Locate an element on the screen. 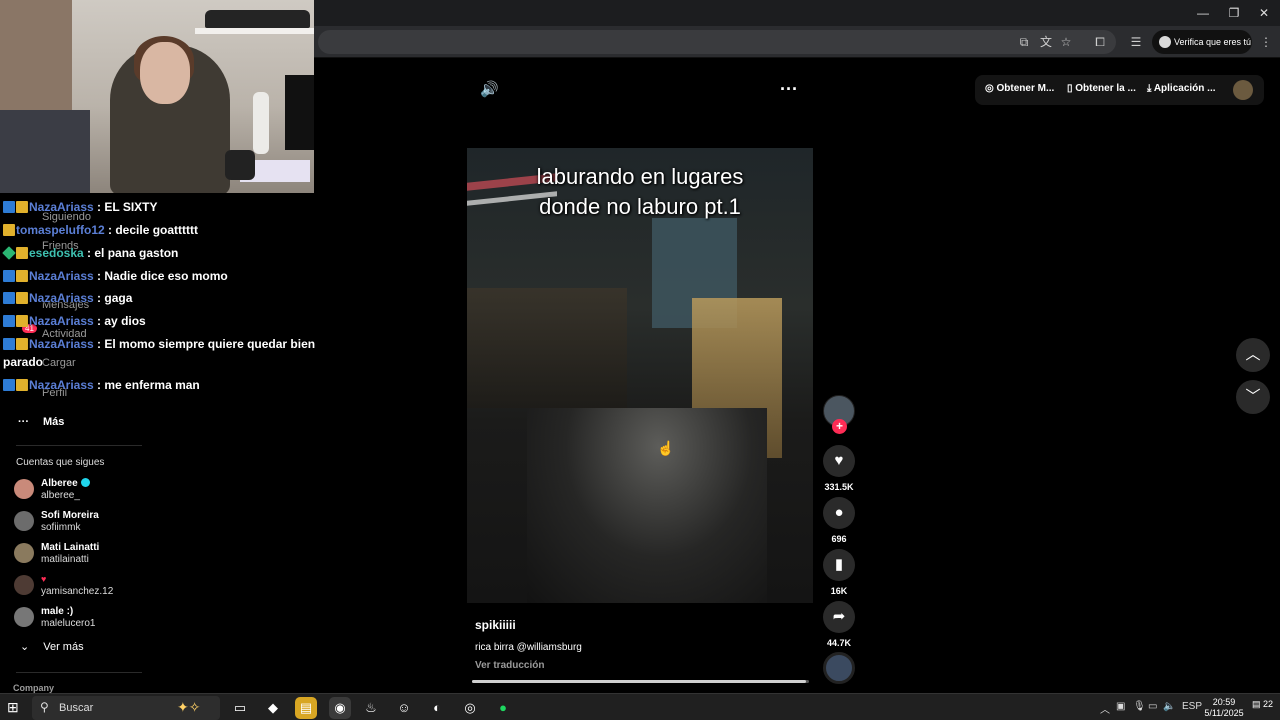 This screenshot has width=1280, height=720. sidebar-item-more: ··· Más is located at coordinates (41, 422).